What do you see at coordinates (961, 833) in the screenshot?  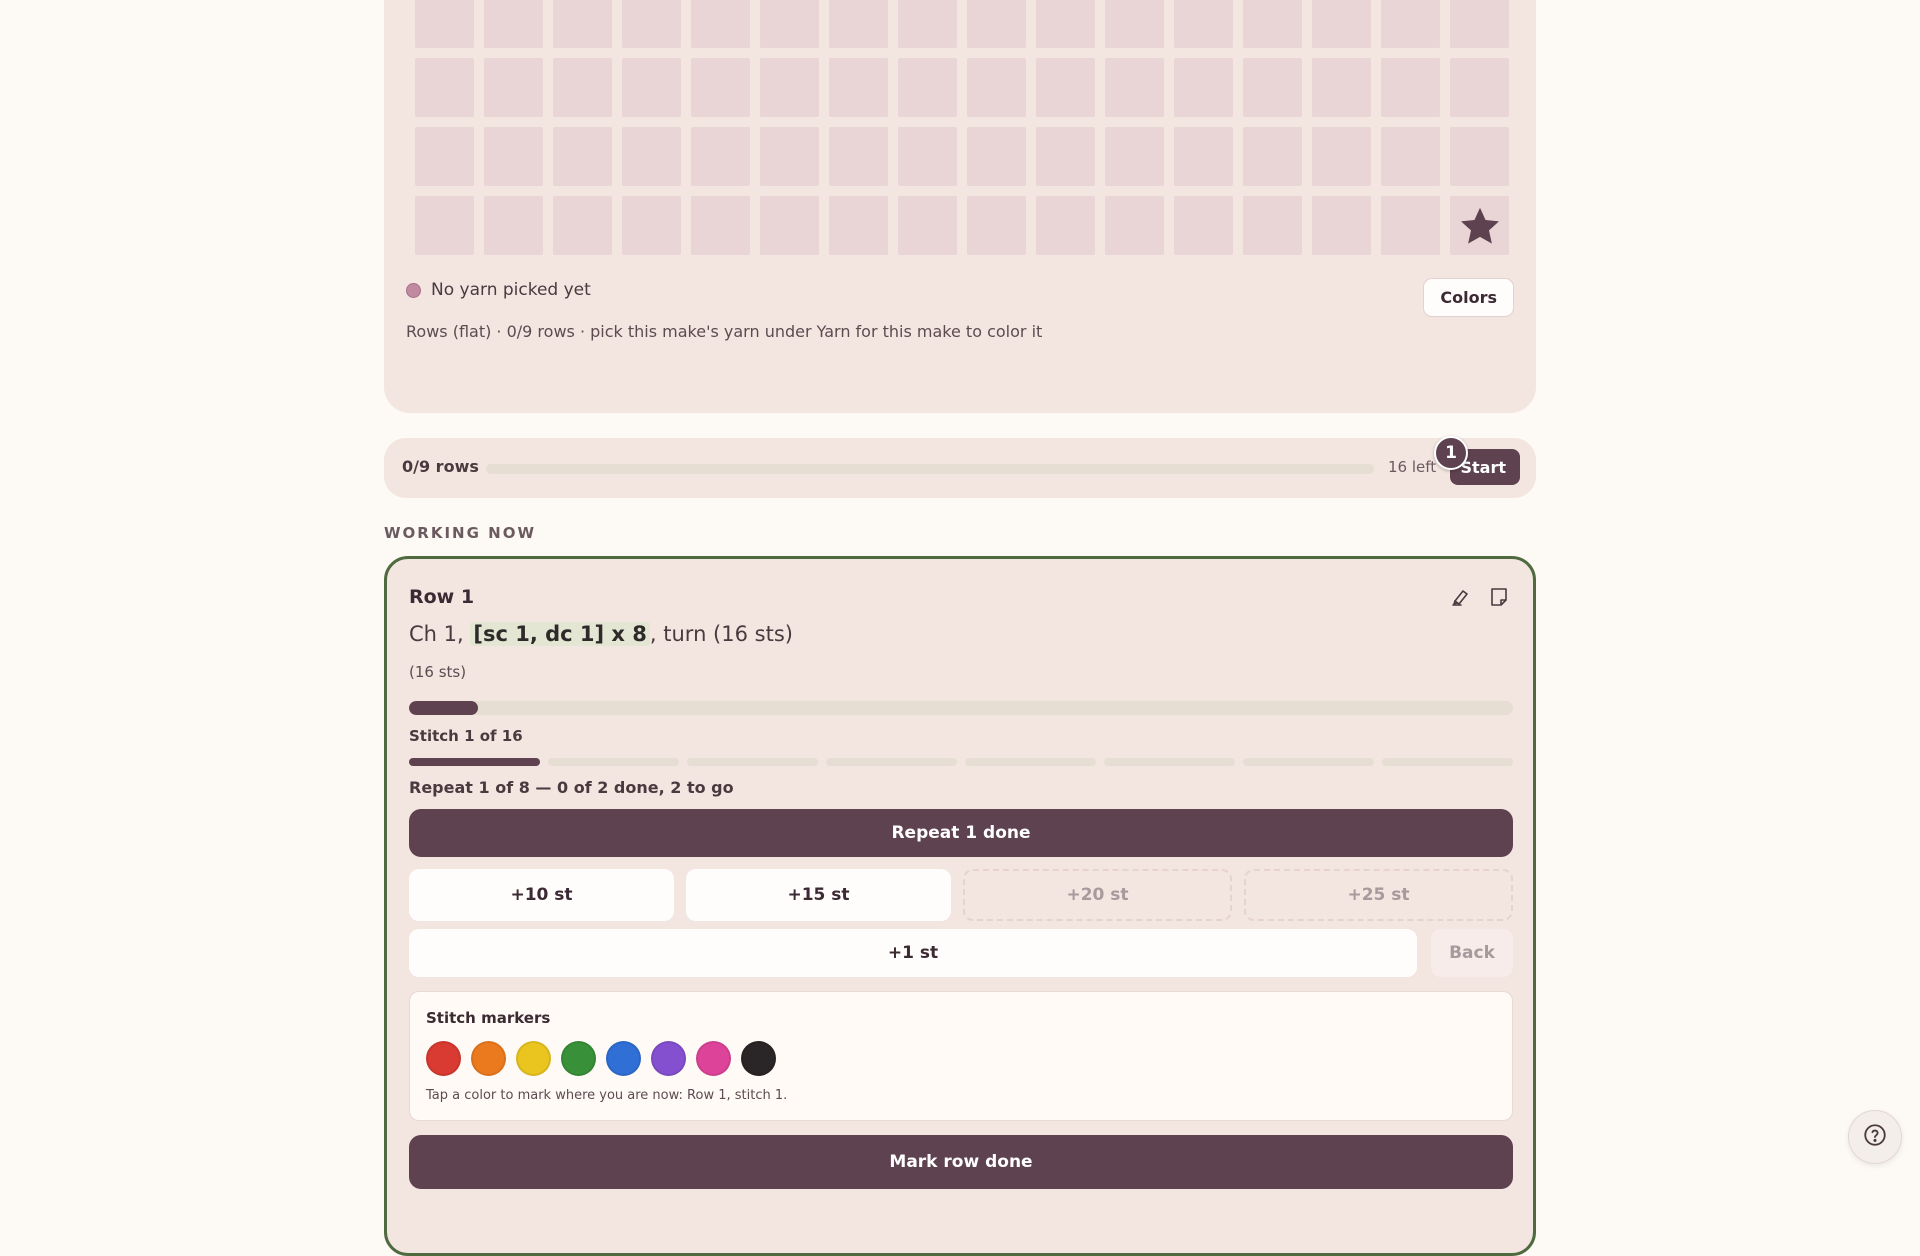 I see `repeat-done-button: Repeat 1 done` at bounding box center [961, 833].